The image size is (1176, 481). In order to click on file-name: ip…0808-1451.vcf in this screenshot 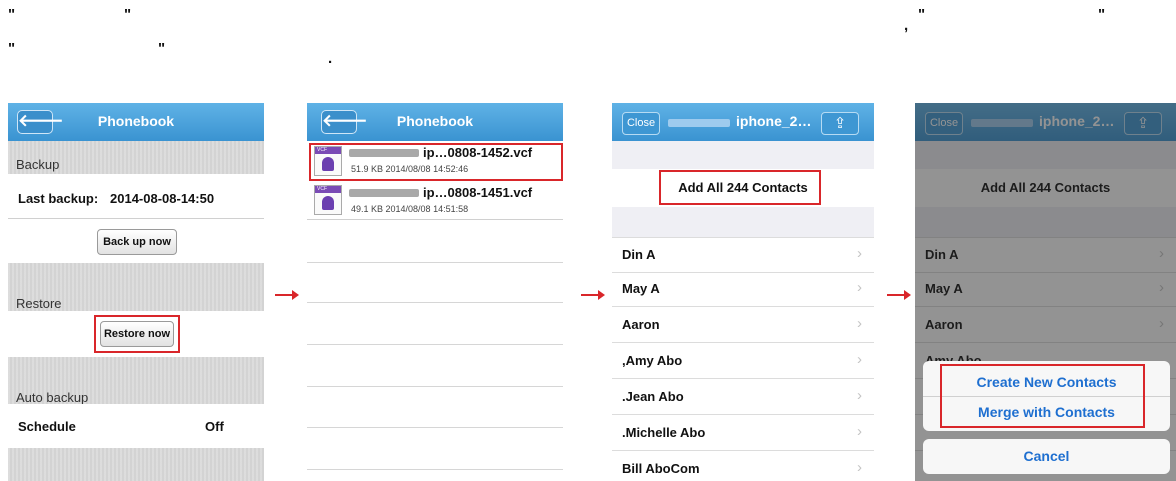, I will do `click(478, 192)`.